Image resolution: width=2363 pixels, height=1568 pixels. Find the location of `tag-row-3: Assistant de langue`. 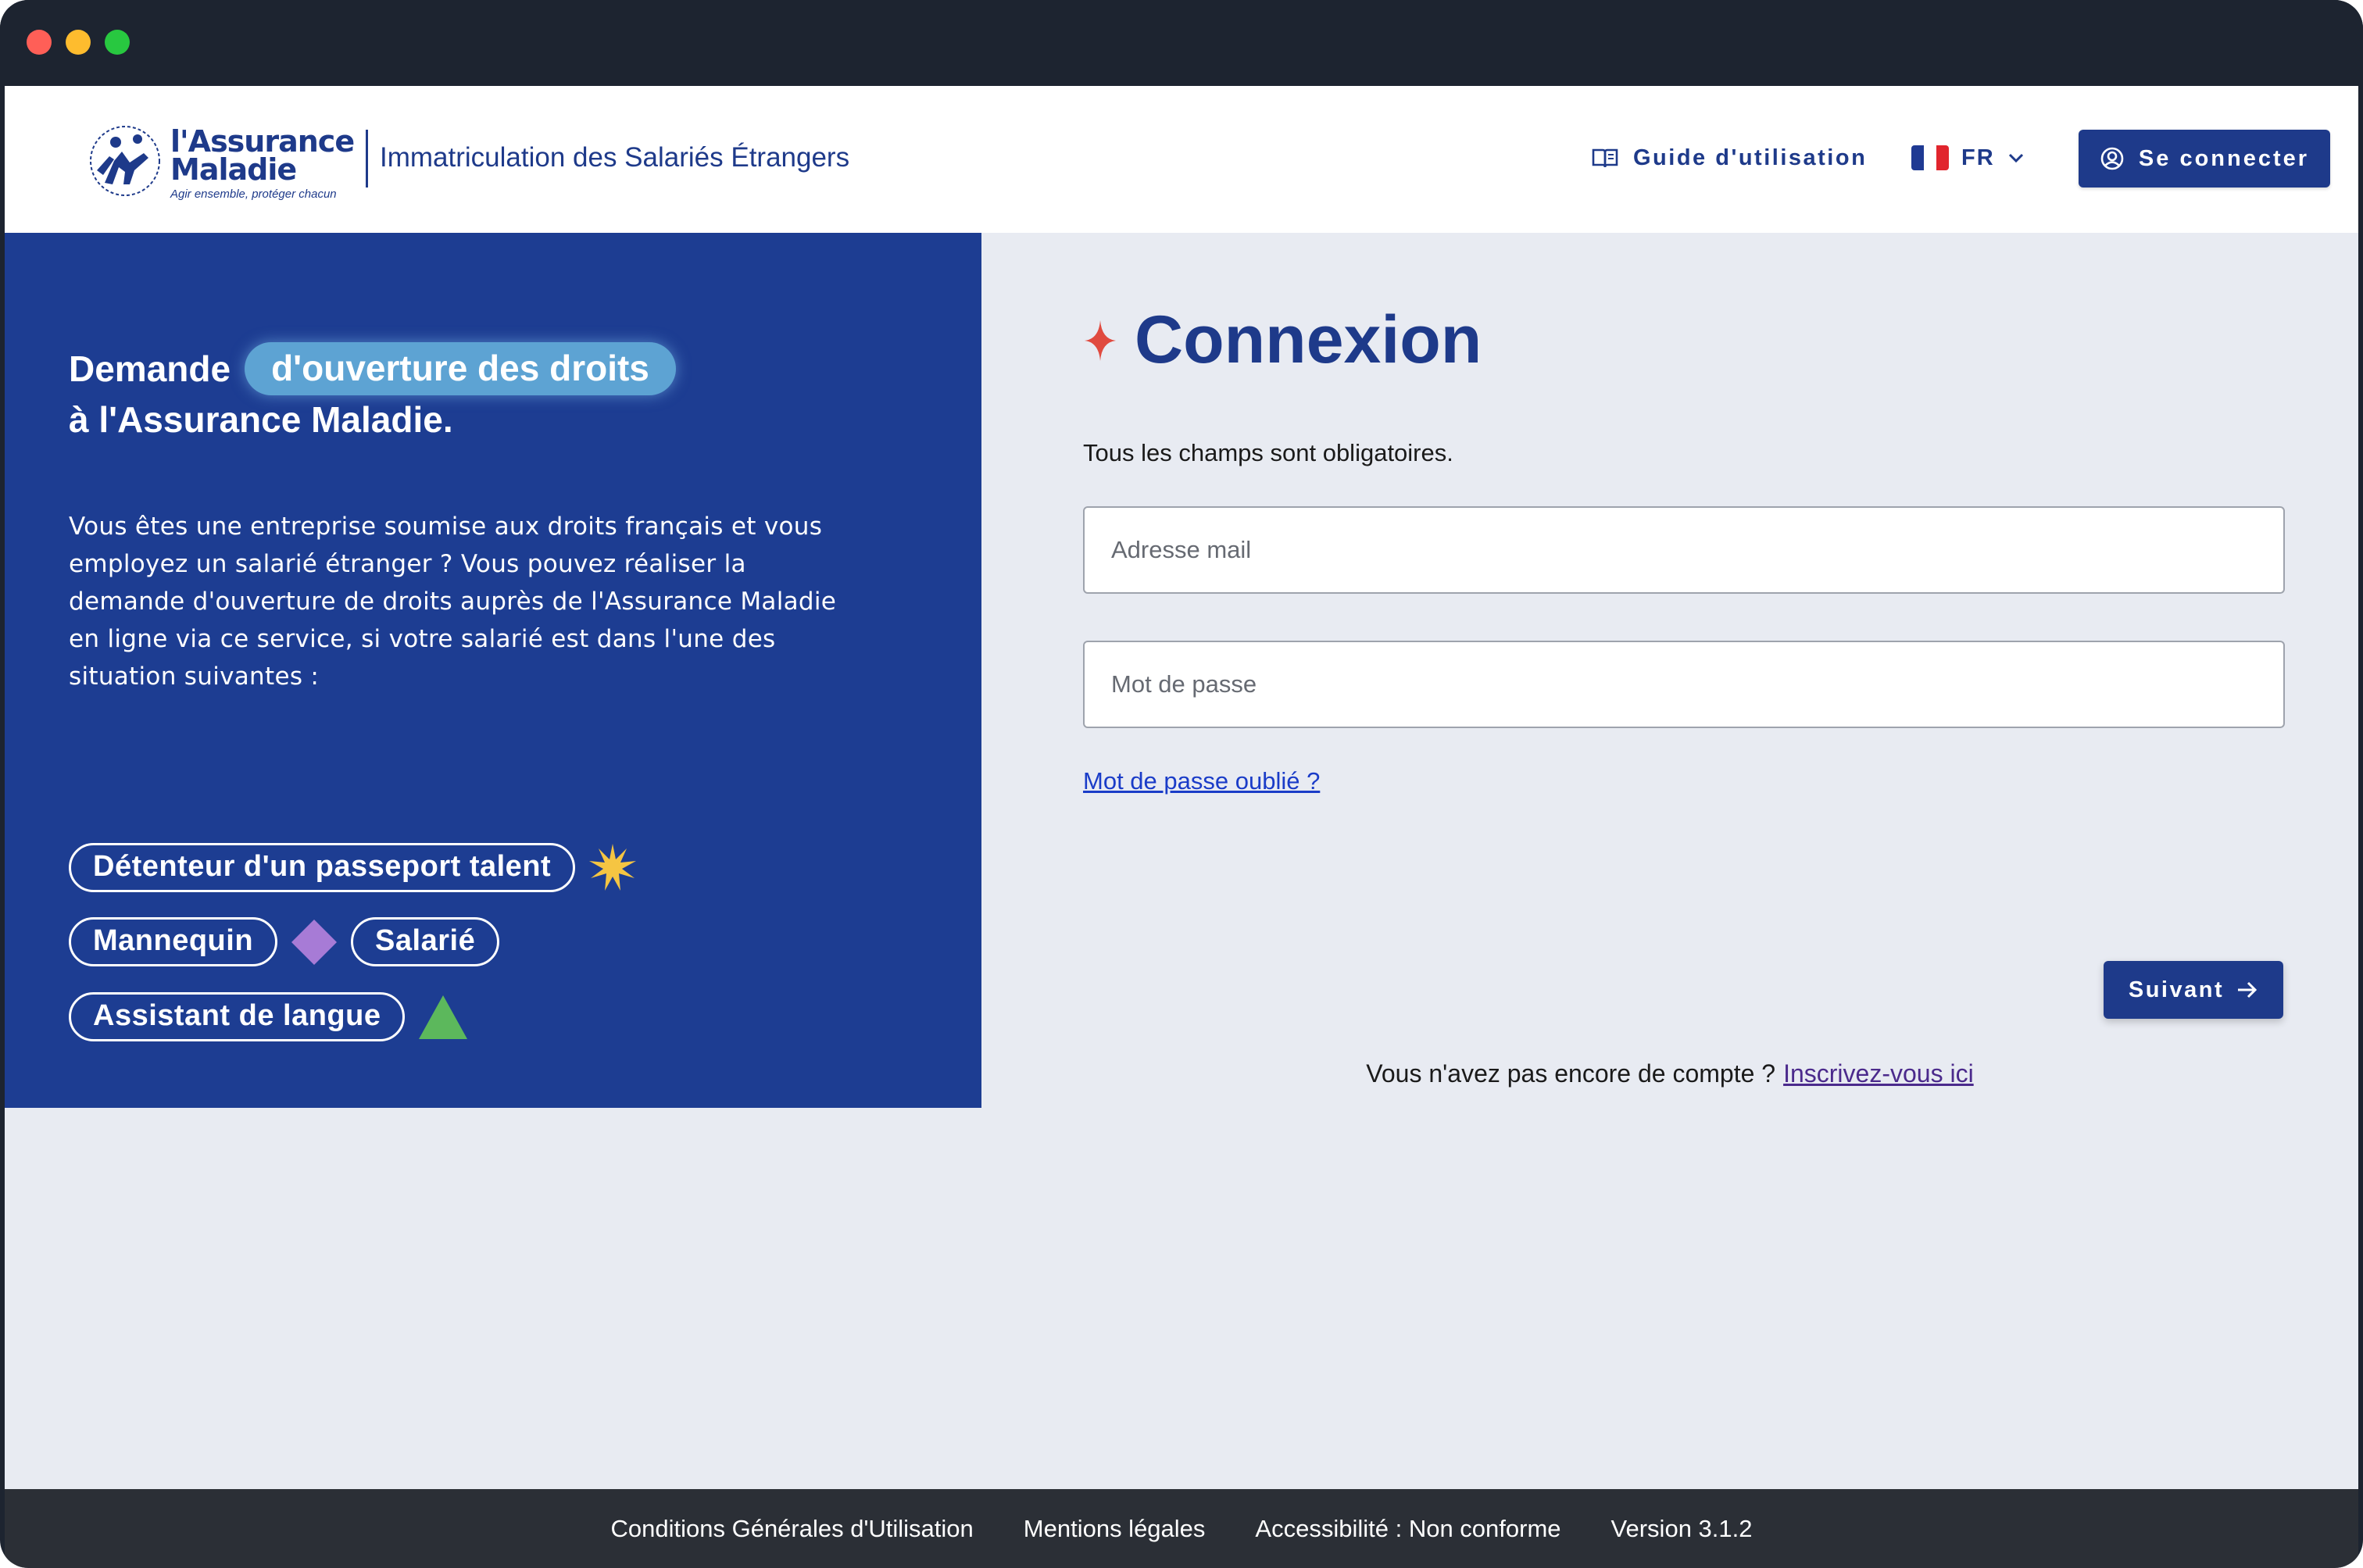

tag-row-3: Assistant de langue is located at coordinates (269, 1016).